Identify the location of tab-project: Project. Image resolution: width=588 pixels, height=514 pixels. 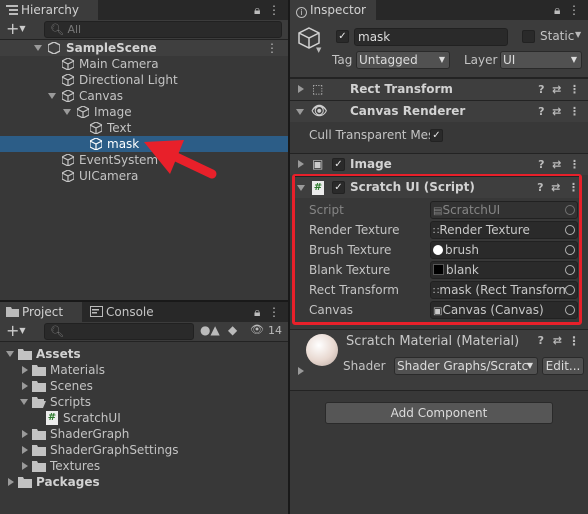
(41, 312).